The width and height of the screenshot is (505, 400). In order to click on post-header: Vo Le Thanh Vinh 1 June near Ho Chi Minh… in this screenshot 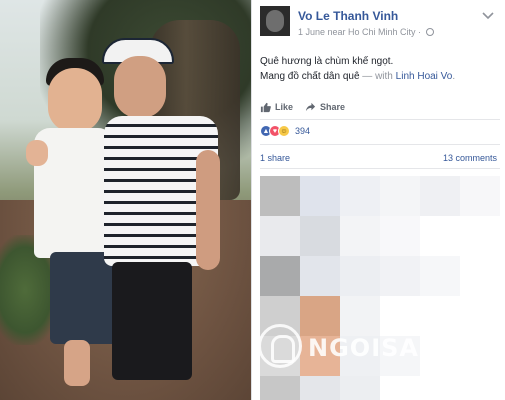, I will do `click(380, 25)`.